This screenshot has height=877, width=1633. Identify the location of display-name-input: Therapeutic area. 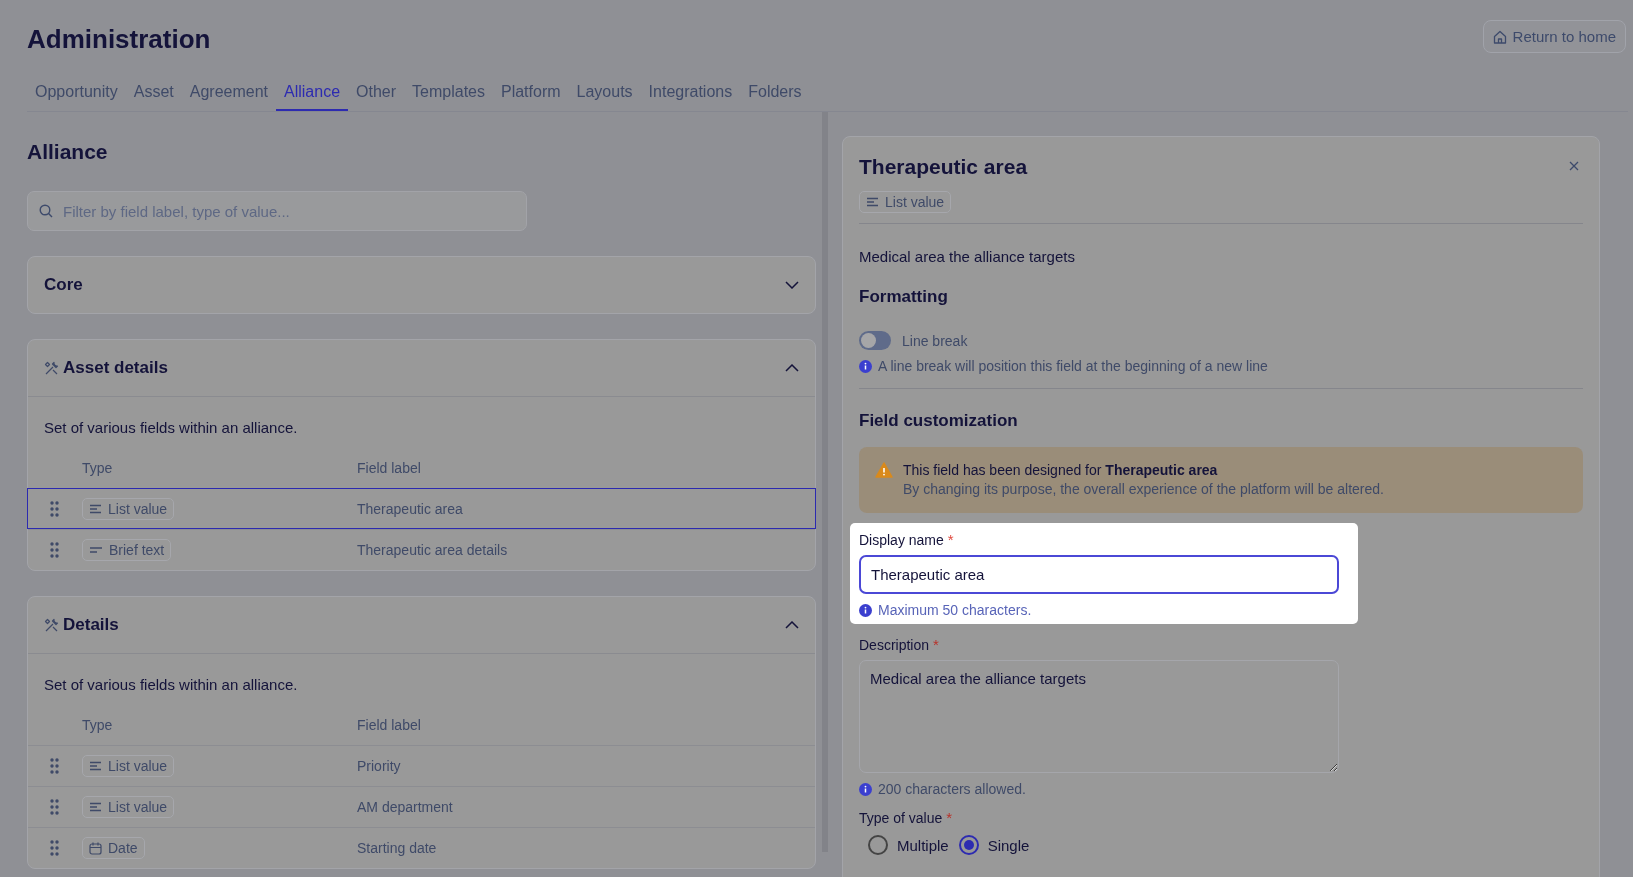
(1099, 574).